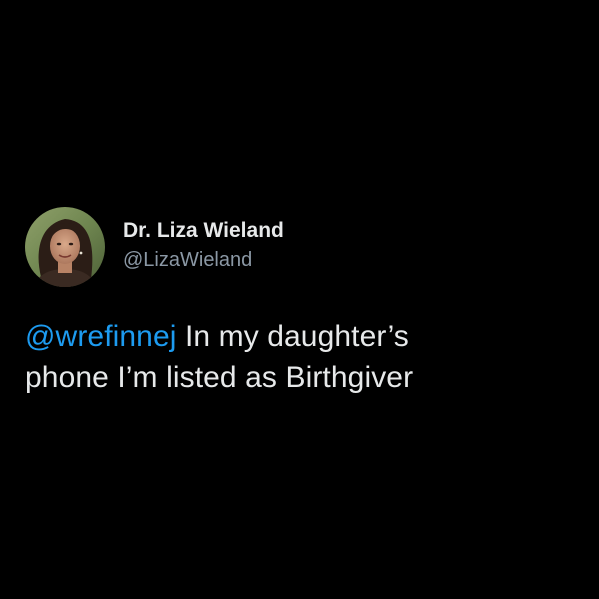 This screenshot has width=599, height=599. What do you see at coordinates (101, 336) in the screenshot?
I see `mention-link: @wrefinnej` at bounding box center [101, 336].